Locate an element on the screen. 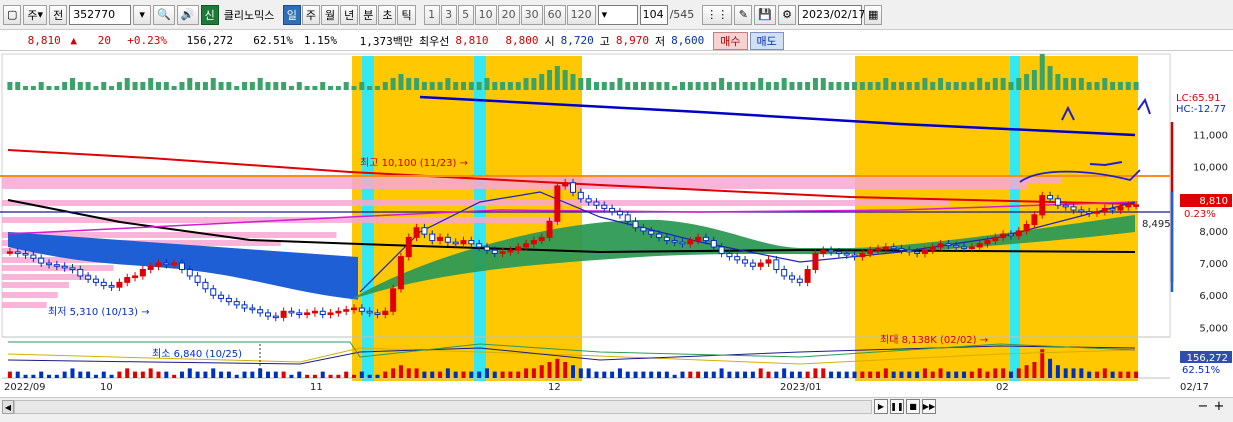 This screenshot has width=1233, height=422. y-tick-label: 8,000 is located at coordinates (1213, 232).